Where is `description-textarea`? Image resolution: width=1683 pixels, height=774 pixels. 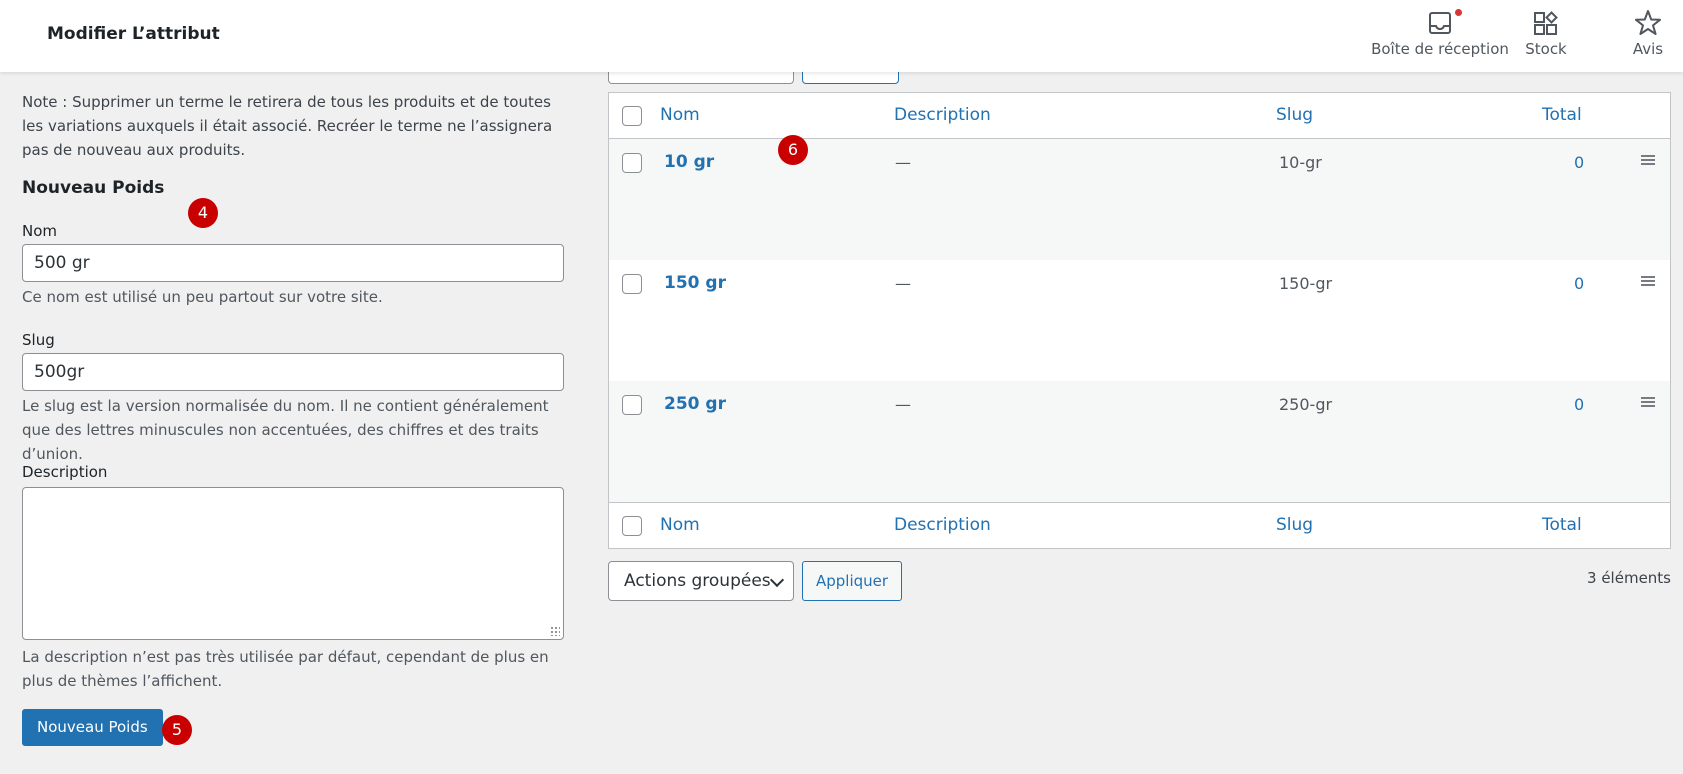 description-textarea is located at coordinates (293, 563).